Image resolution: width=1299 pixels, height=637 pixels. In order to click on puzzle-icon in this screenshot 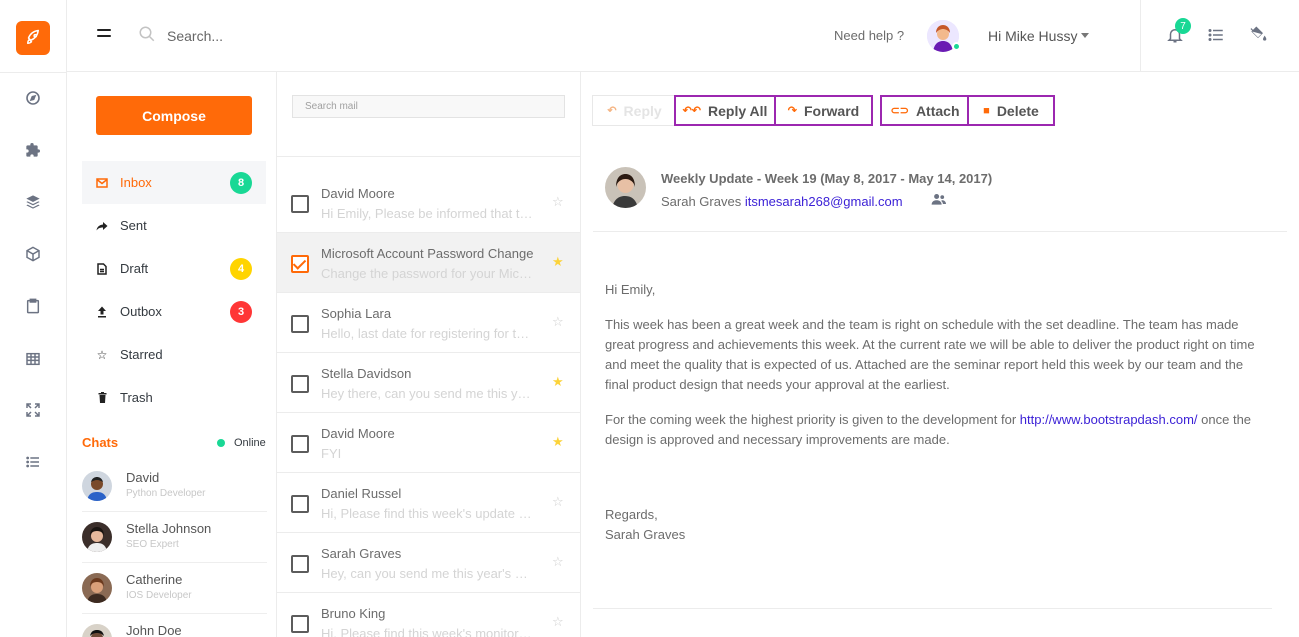, I will do `click(33, 150)`.